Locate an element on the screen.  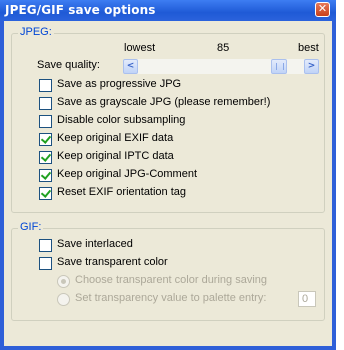
title-bar: JPEG/GIF save options ✕ is located at coordinates (168, 10).